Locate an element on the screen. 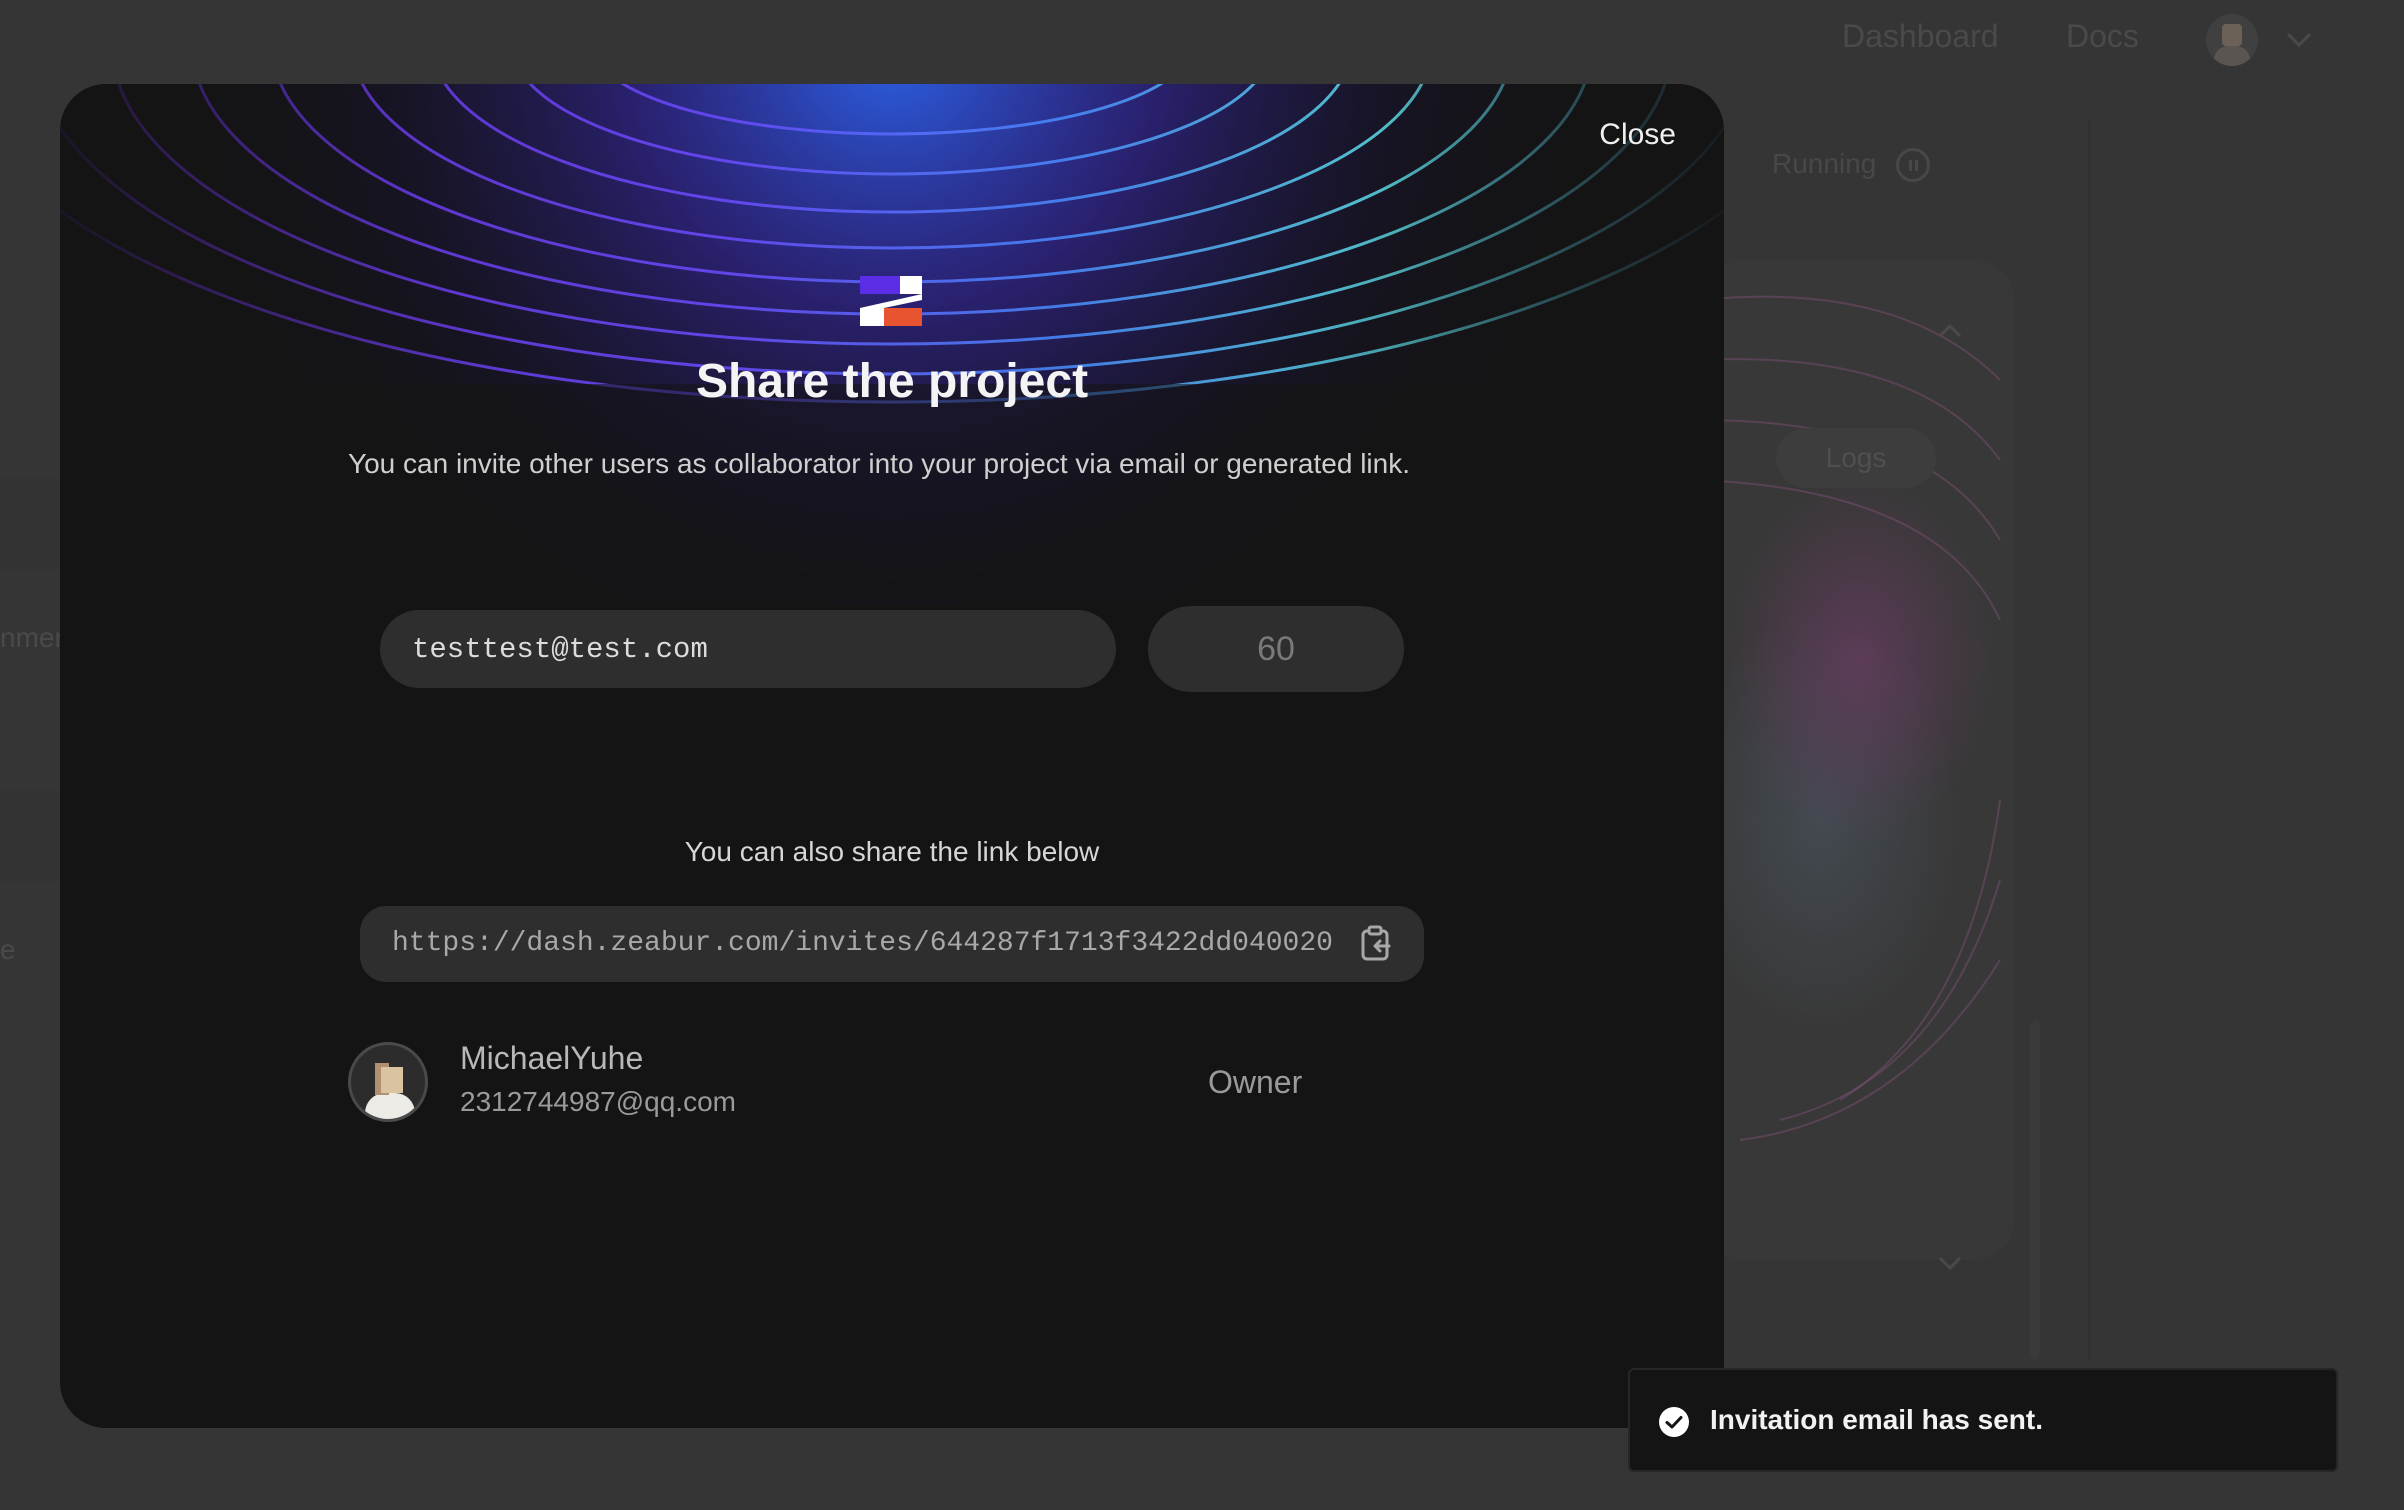  share-link-hint: You can also share the link below is located at coordinates (892, 851).